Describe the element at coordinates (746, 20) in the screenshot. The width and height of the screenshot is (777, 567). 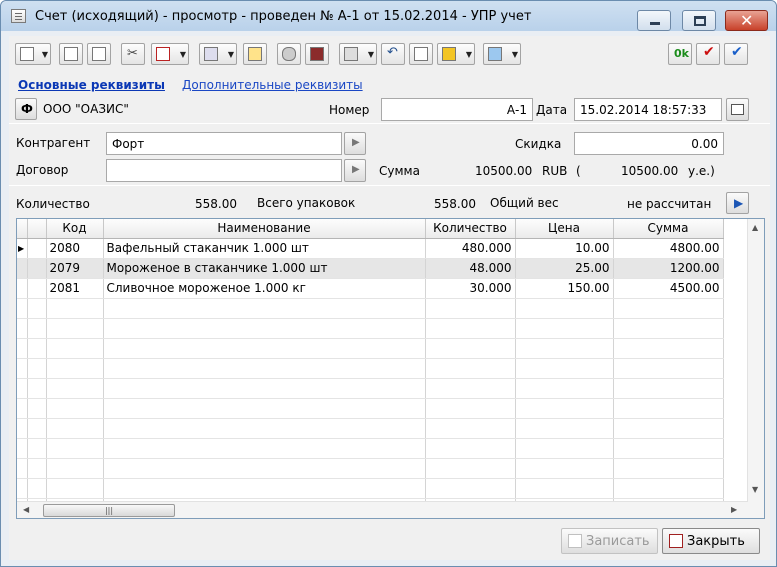
I see `close-window-button: ✕` at that location.